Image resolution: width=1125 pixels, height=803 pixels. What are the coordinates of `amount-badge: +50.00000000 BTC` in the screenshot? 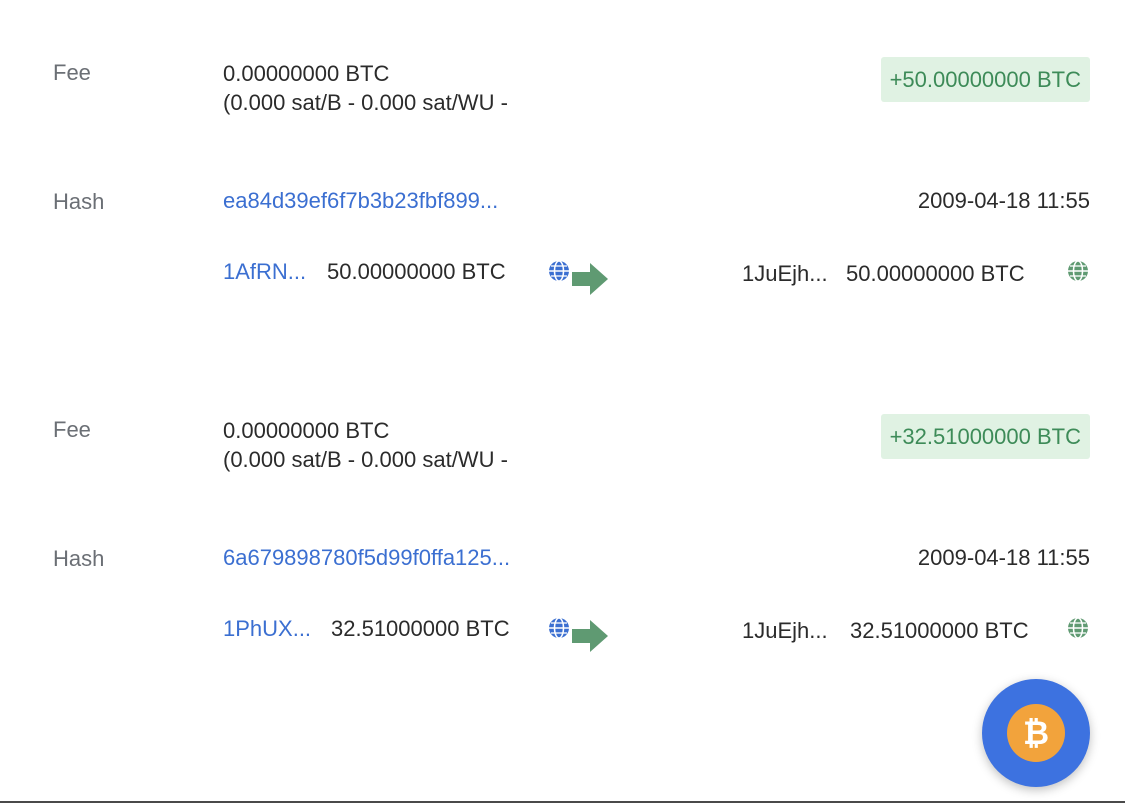 It's located at (985, 79).